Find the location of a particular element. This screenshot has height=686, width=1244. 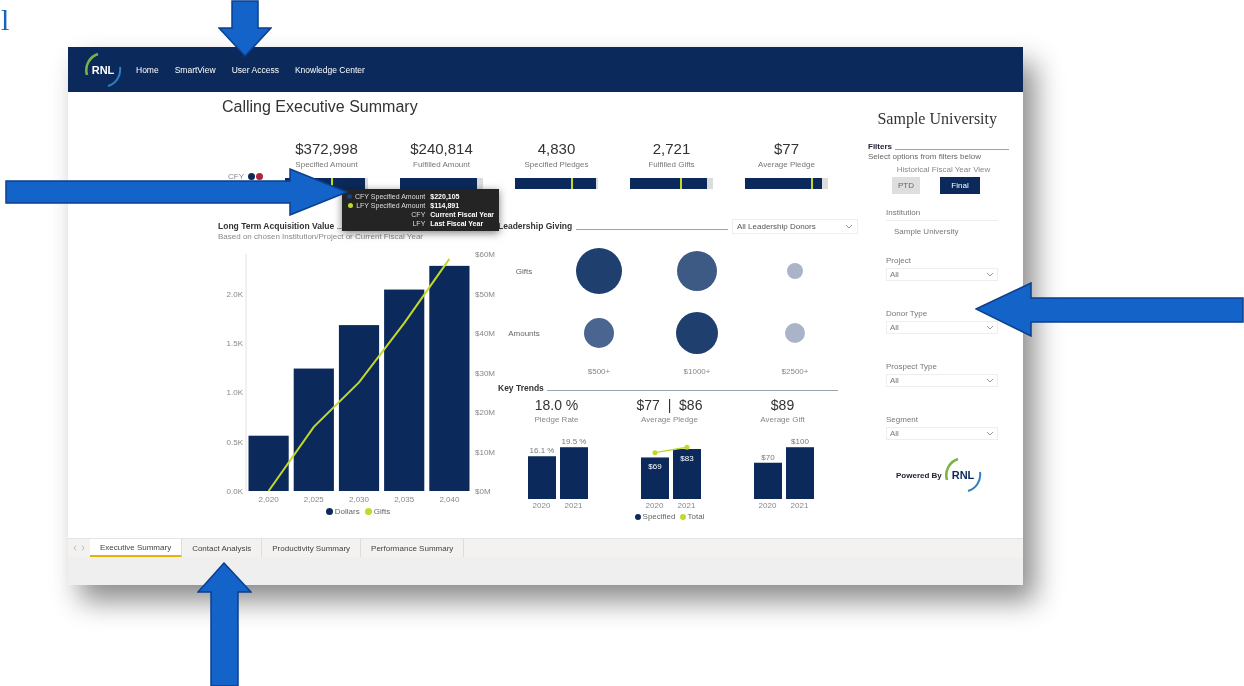

data-label: 19.5 % is located at coordinates (573, 442).